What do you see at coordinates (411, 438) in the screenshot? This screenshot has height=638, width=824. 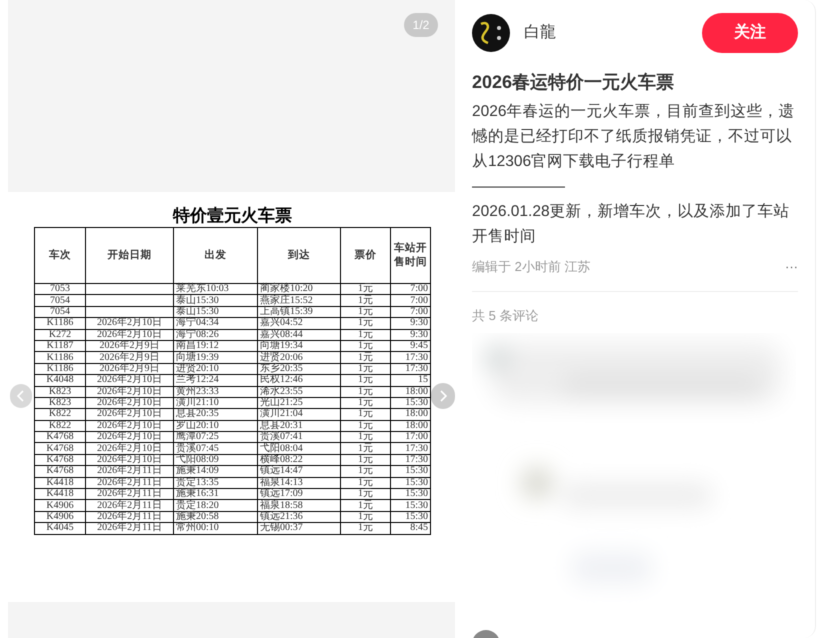 I see `table-cell: 17:00` at bounding box center [411, 438].